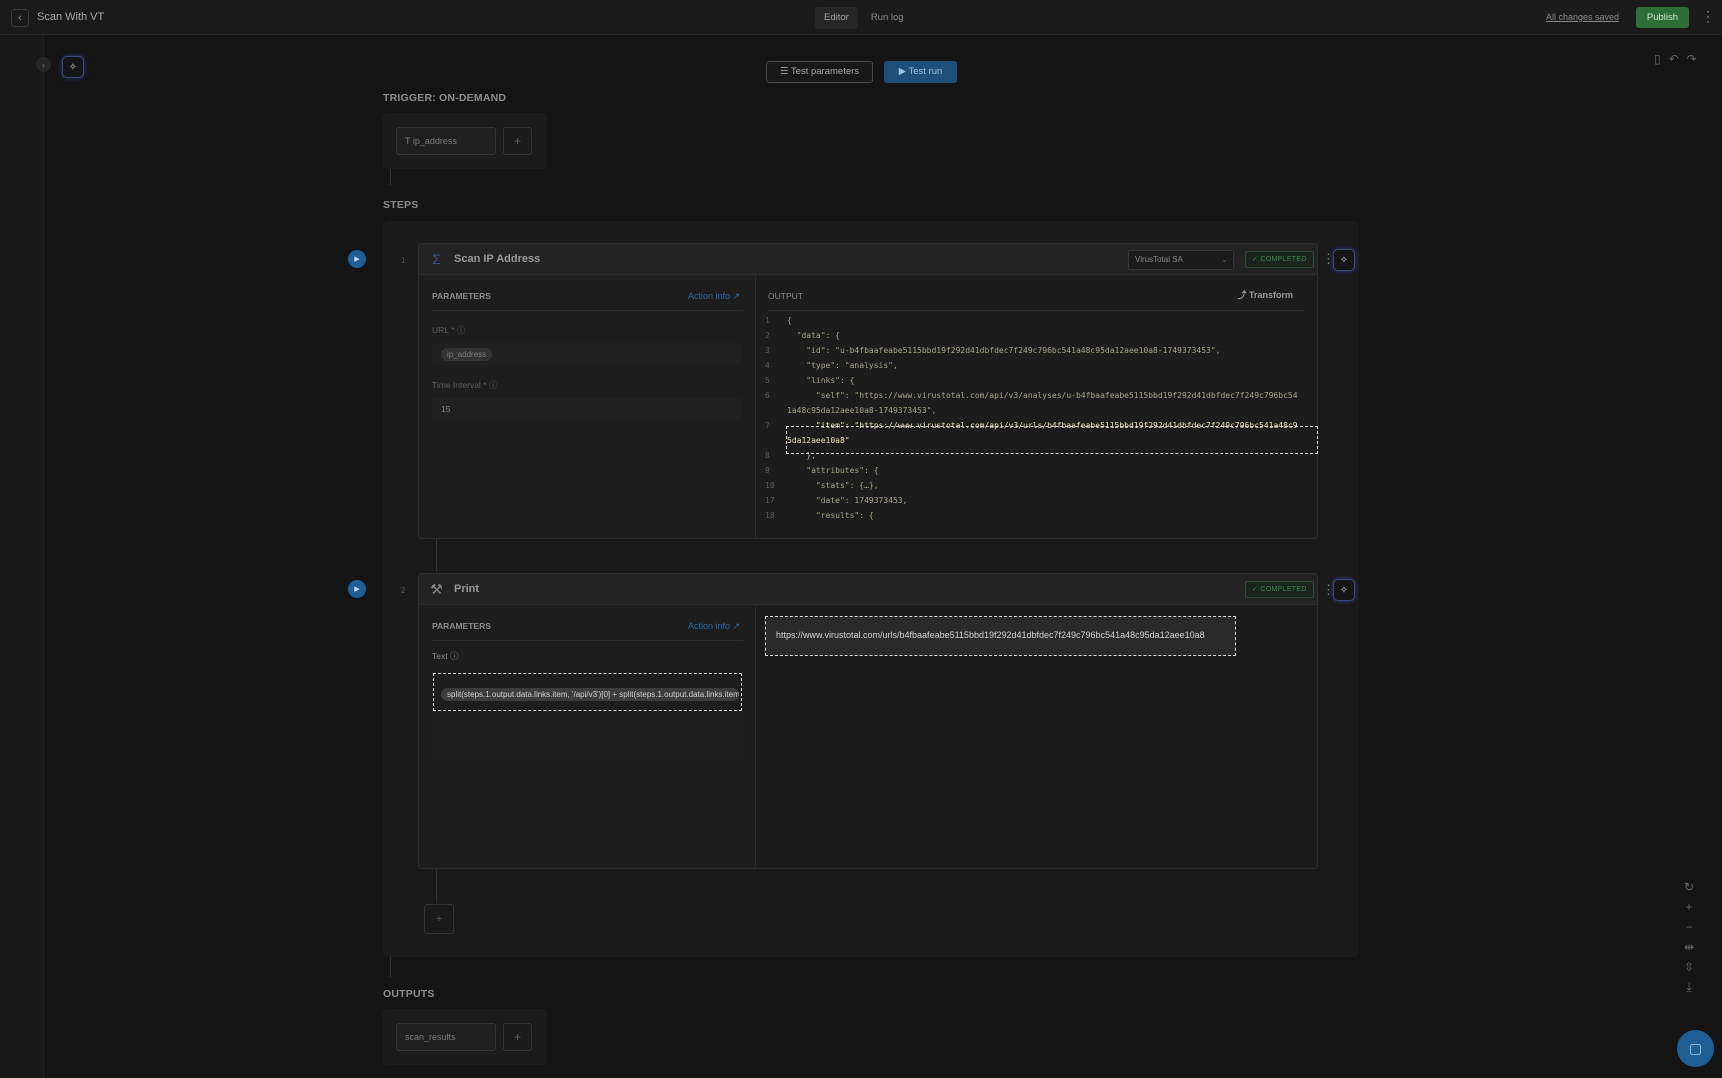  I want to click on outputs-panel: scan_results +, so click(465, 1037).